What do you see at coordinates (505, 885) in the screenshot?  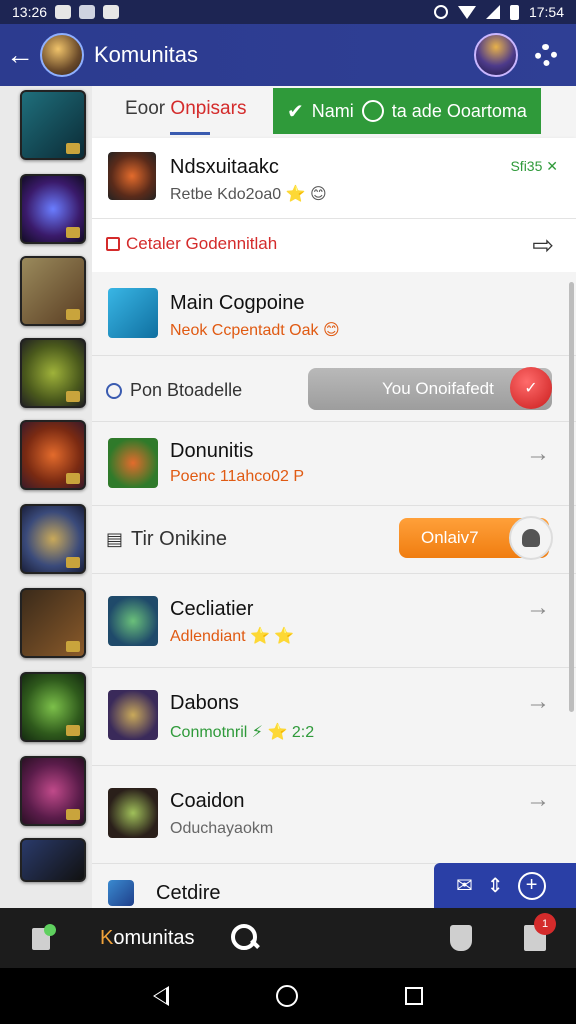 I see `compose-button: ✉ ⇕ +` at bounding box center [505, 885].